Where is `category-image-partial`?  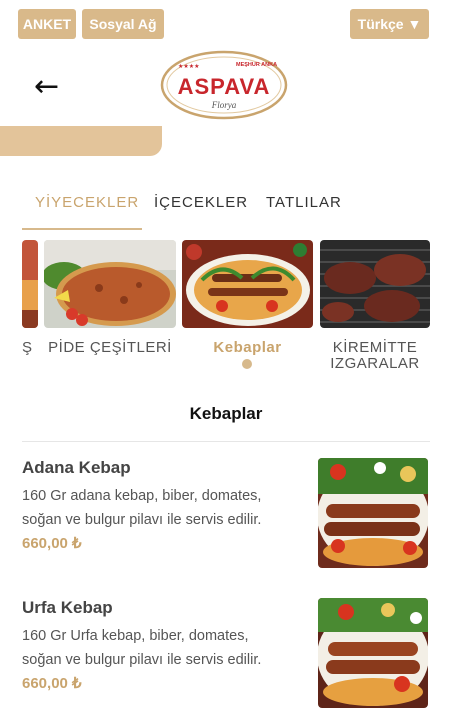
category-image-partial is located at coordinates (30, 284).